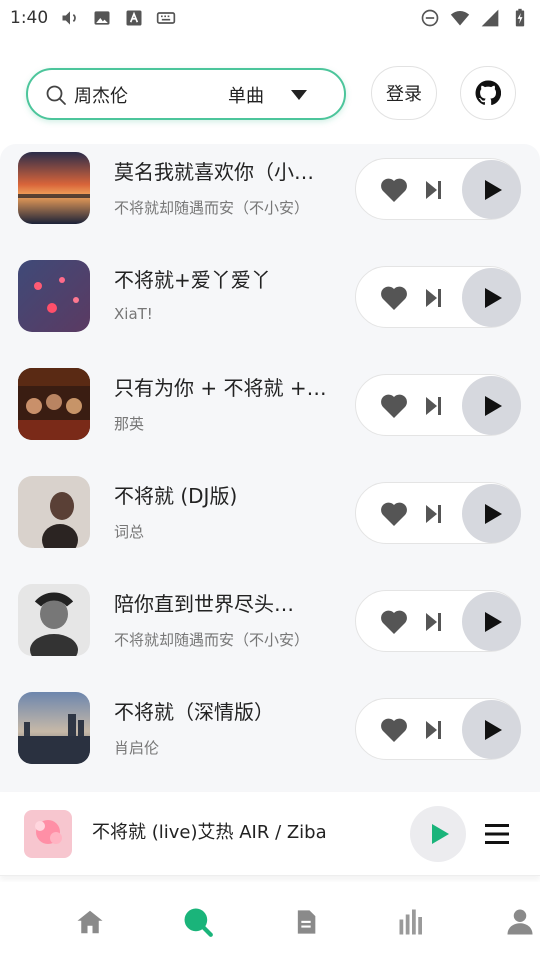 Image resolution: width=540 pixels, height=960 pixels. What do you see at coordinates (101, 95) in the screenshot?
I see `search-value: 周杰伦` at bounding box center [101, 95].